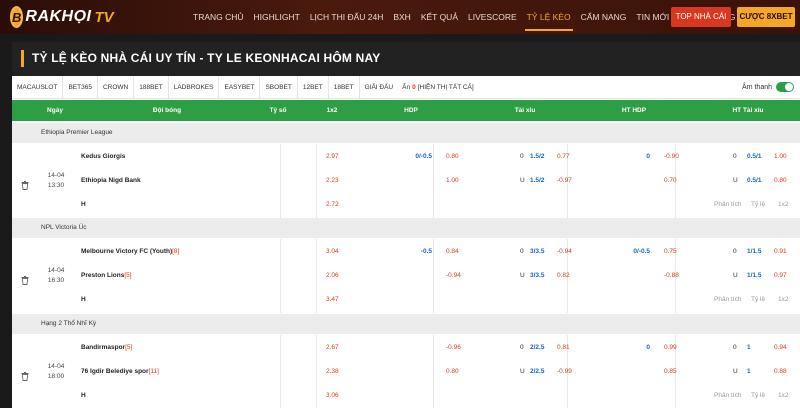 This screenshot has width=800, height=408. I want to click on odds-draw: 3.47, so click(332, 299).